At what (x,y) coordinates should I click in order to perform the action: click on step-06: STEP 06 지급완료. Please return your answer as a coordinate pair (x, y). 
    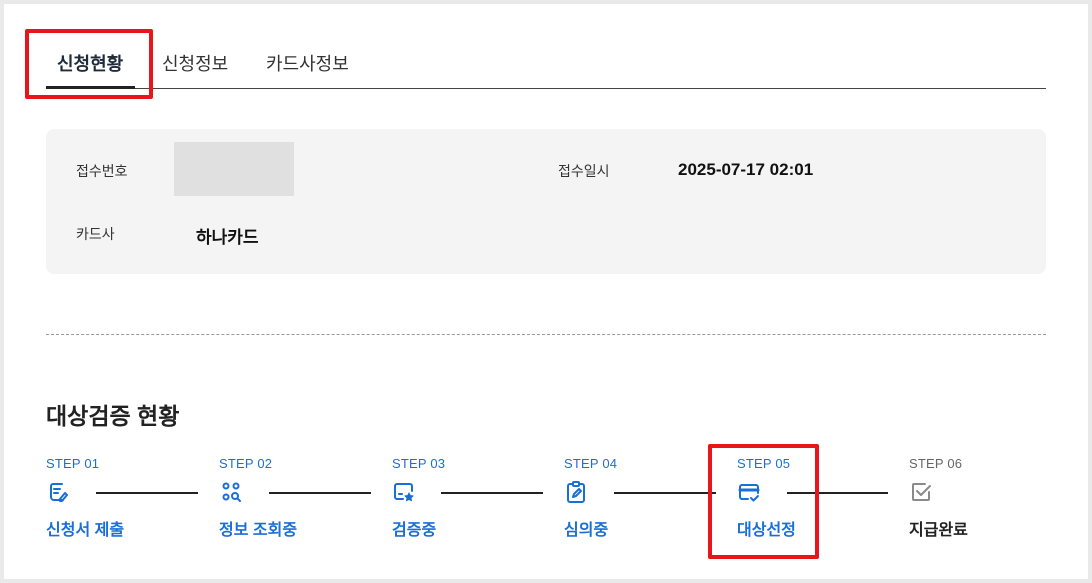
    Looking at the image, I should click on (969, 501).